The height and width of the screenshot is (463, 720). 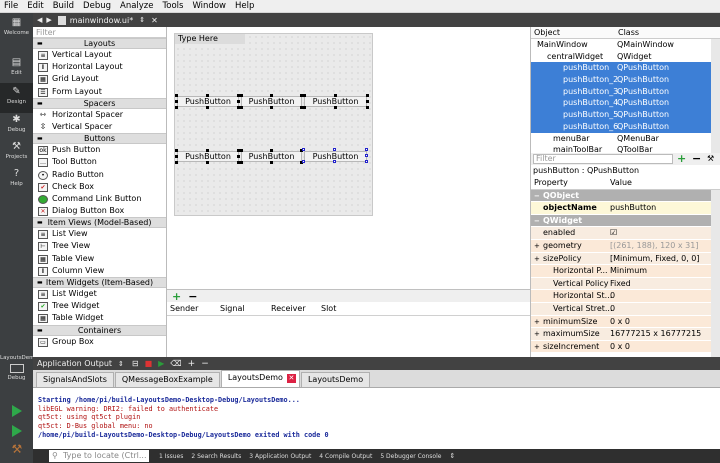 I want to click on widget-list-widget: ≡ List Widget, so click(x=99, y=294).